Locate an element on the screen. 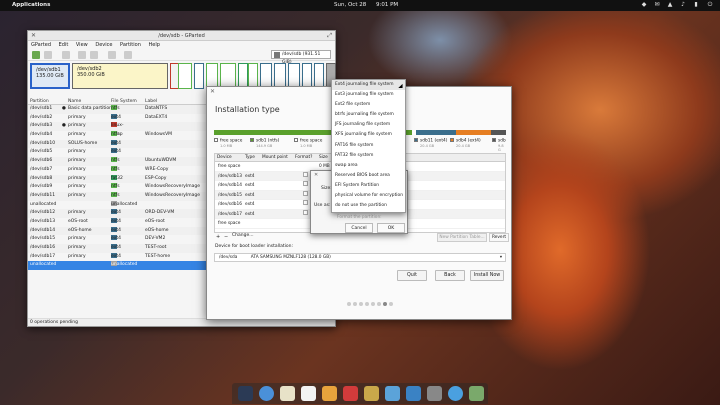 The width and height of the screenshot is (720, 405). format-checkbox-label: Format the partition: is located at coordinates (359, 217).